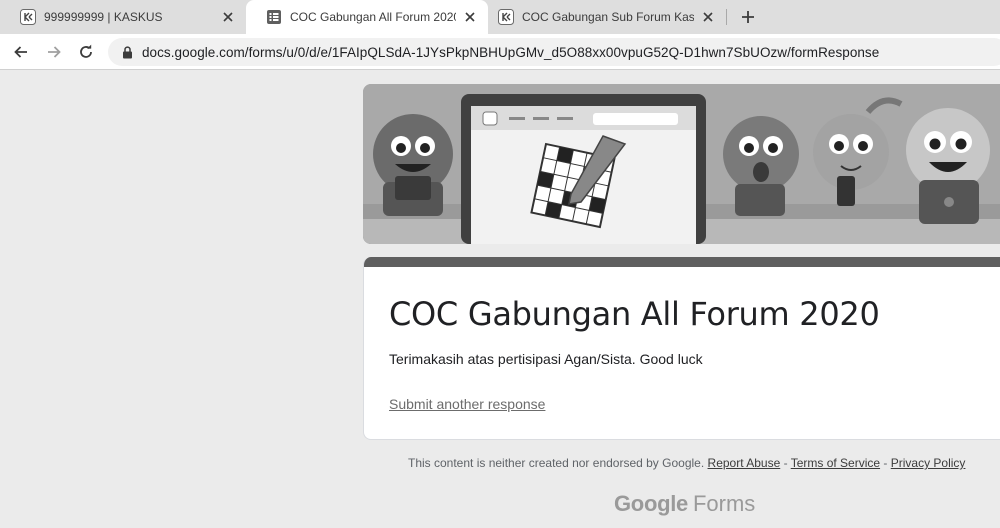 Image resolution: width=1000 pixels, height=528 pixels. Describe the element at coordinates (103, 17) in the screenshot. I see `tab-title: 999999999 | KASKUS` at that location.